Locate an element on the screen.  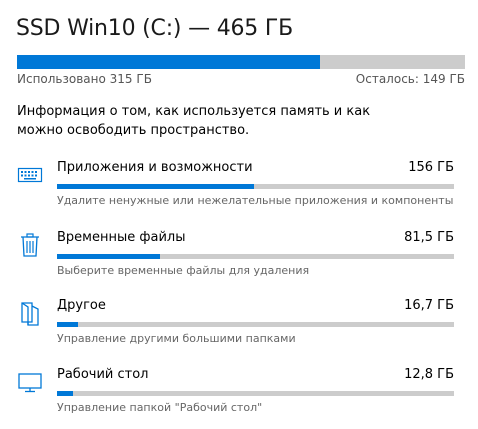
category-name: Приложения и возможности is located at coordinates (155, 167).